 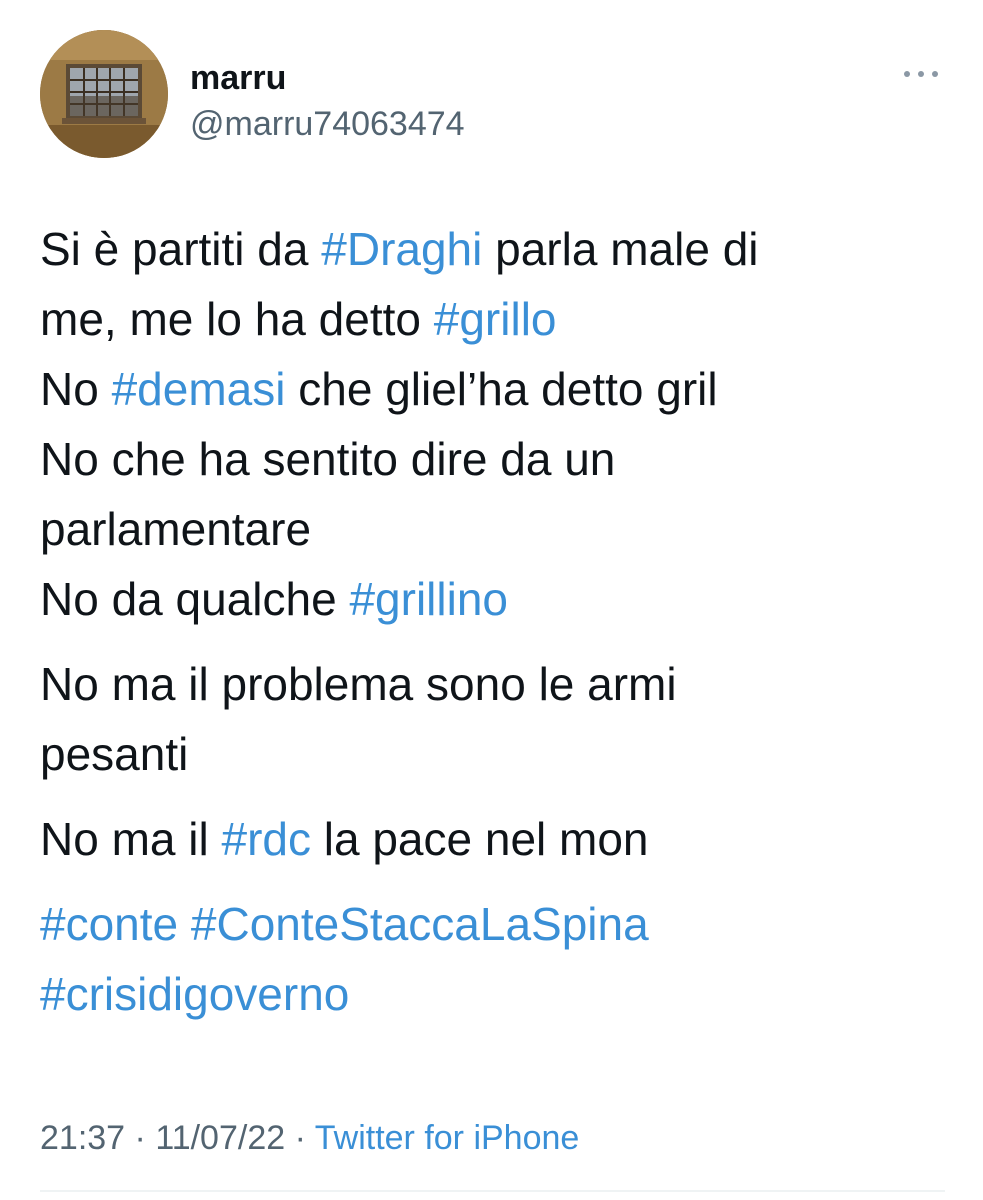 What do you see at coordinates (328, 459) in the screenshot?
I see `tweet-text-segment: No che ha sentito dire da un` at bounding box center [328, 459].